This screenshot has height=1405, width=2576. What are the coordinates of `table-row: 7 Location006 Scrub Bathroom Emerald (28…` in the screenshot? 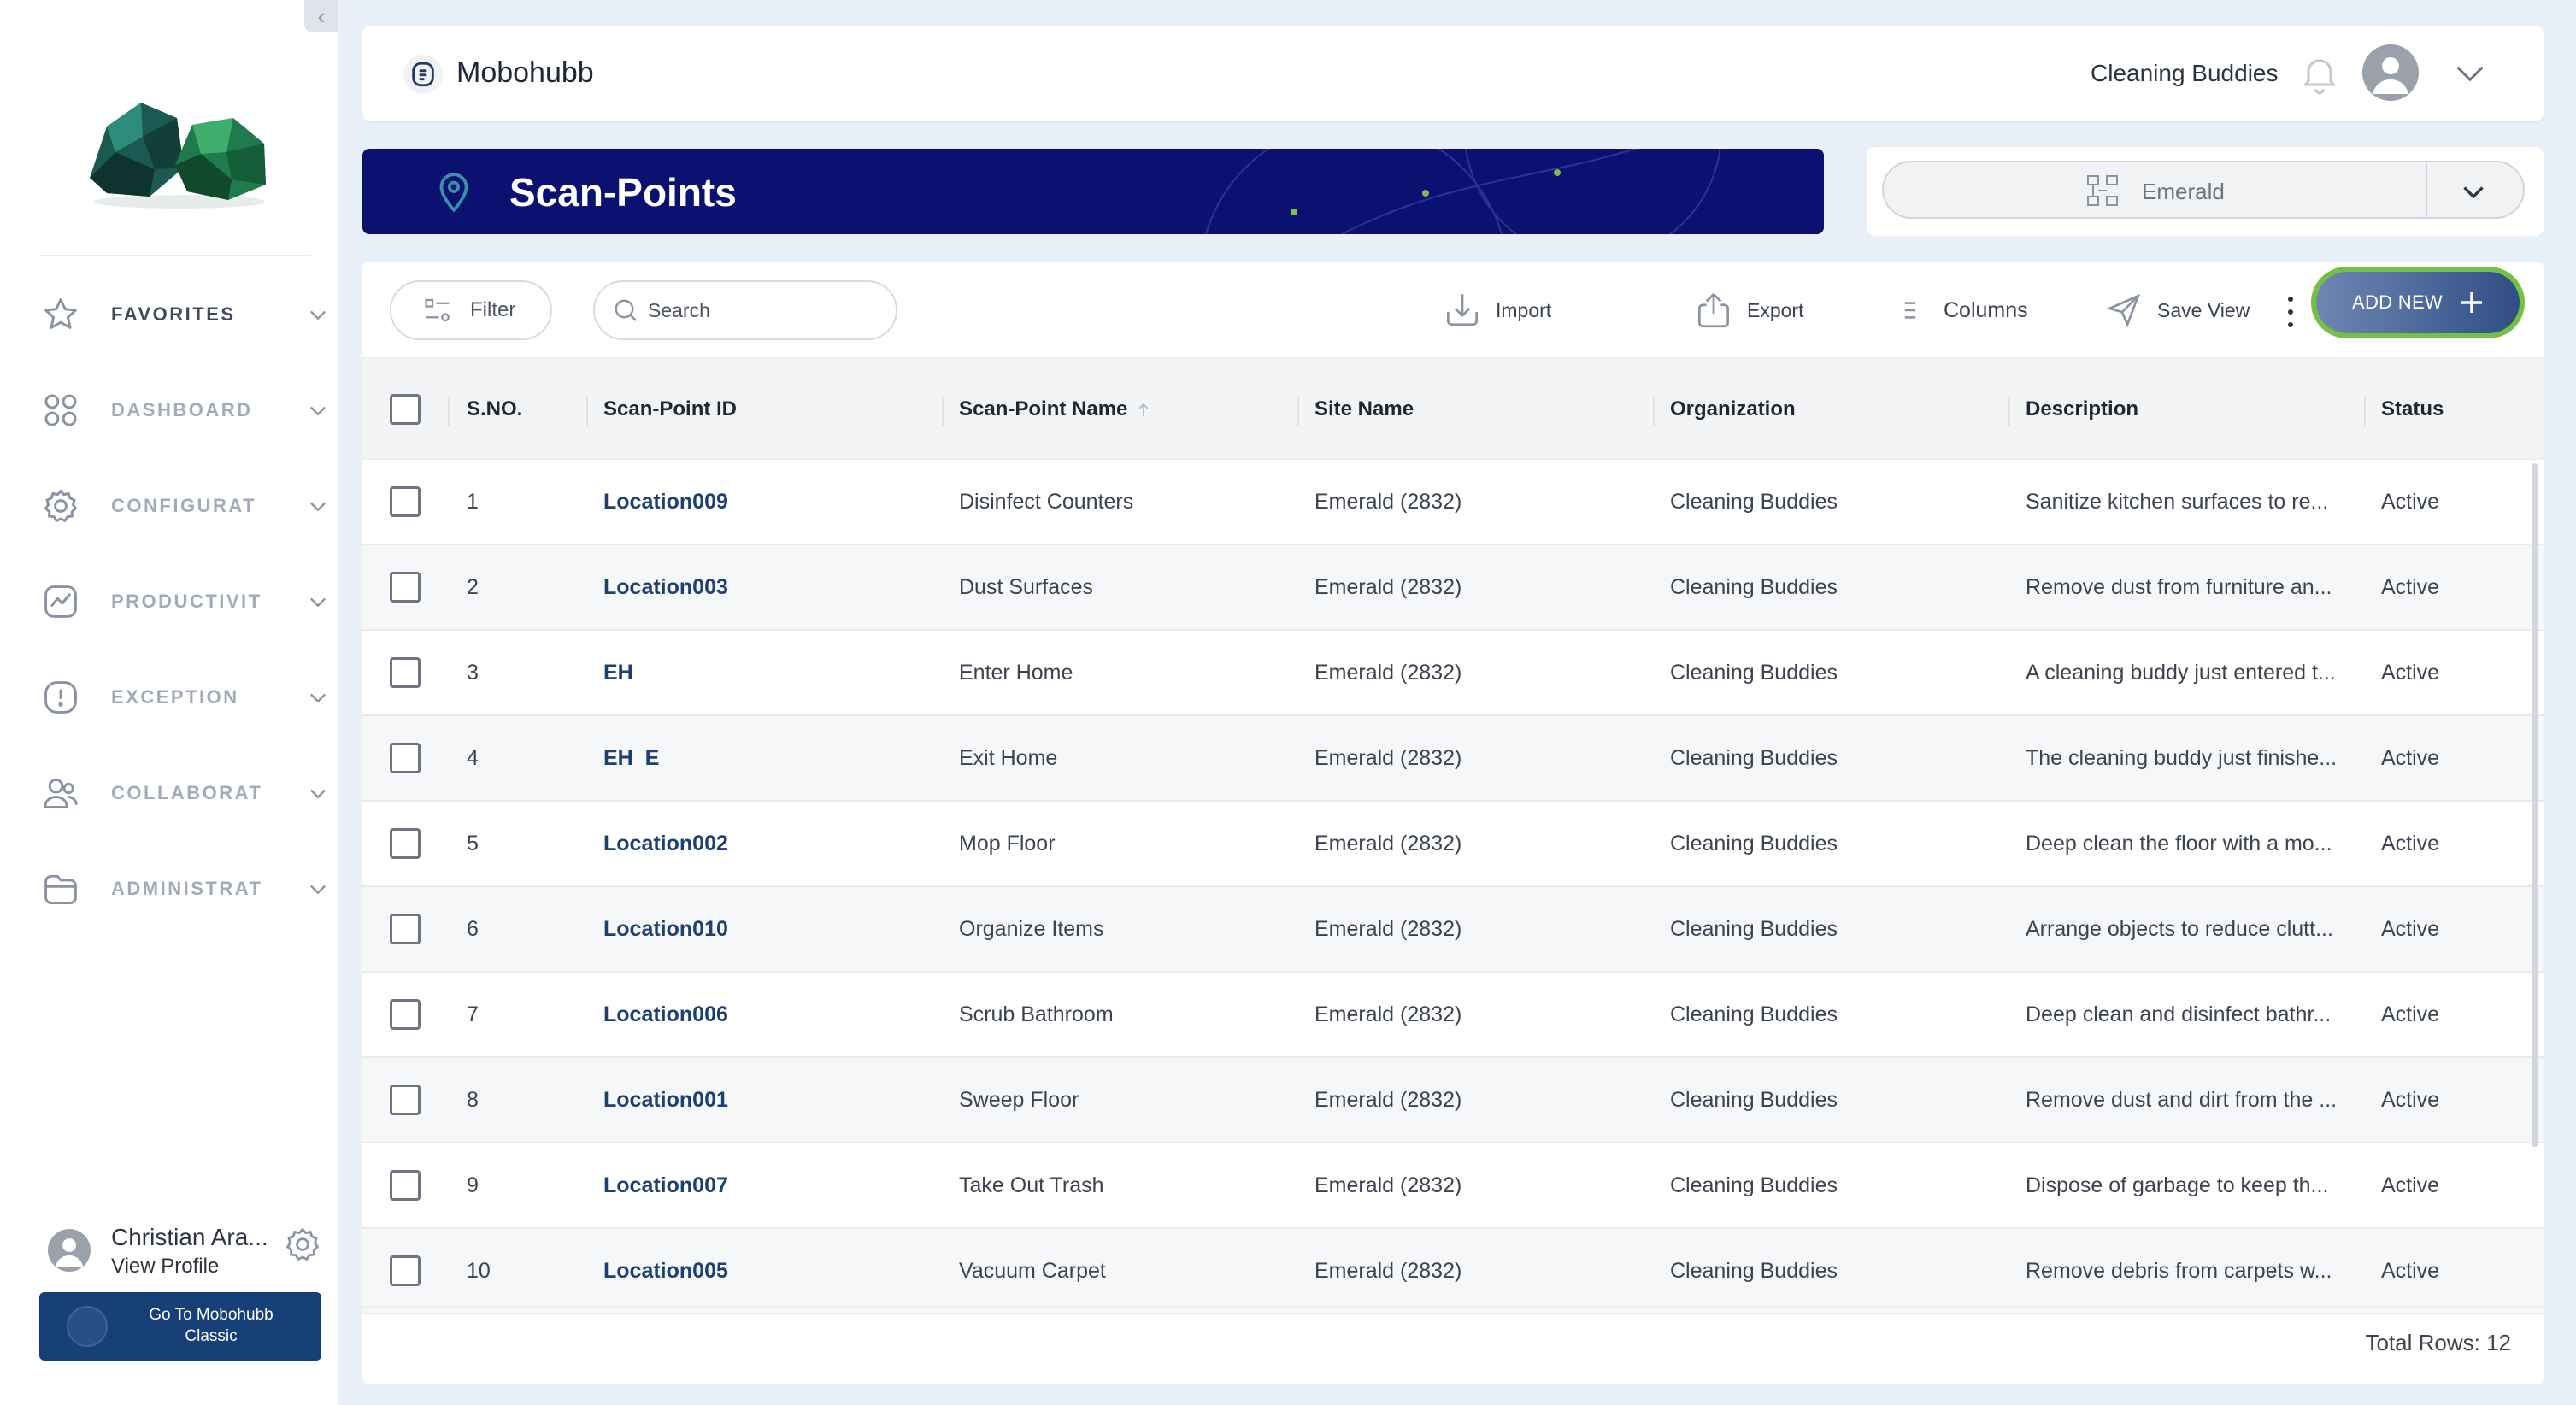 It's located at (1453, 1015).